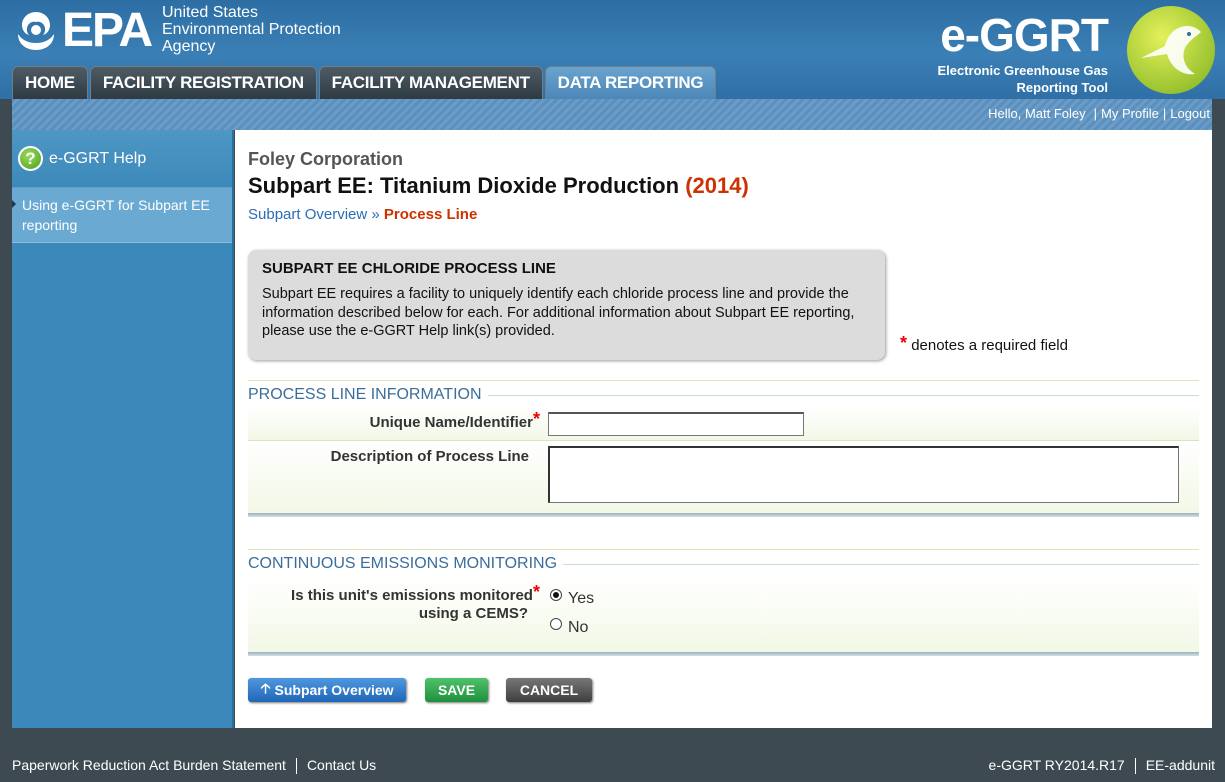  What do you see at coordinates (581, 598) in the screenshot?
I see `radio-yes-label: Yes` at bounding box center [581, 598].